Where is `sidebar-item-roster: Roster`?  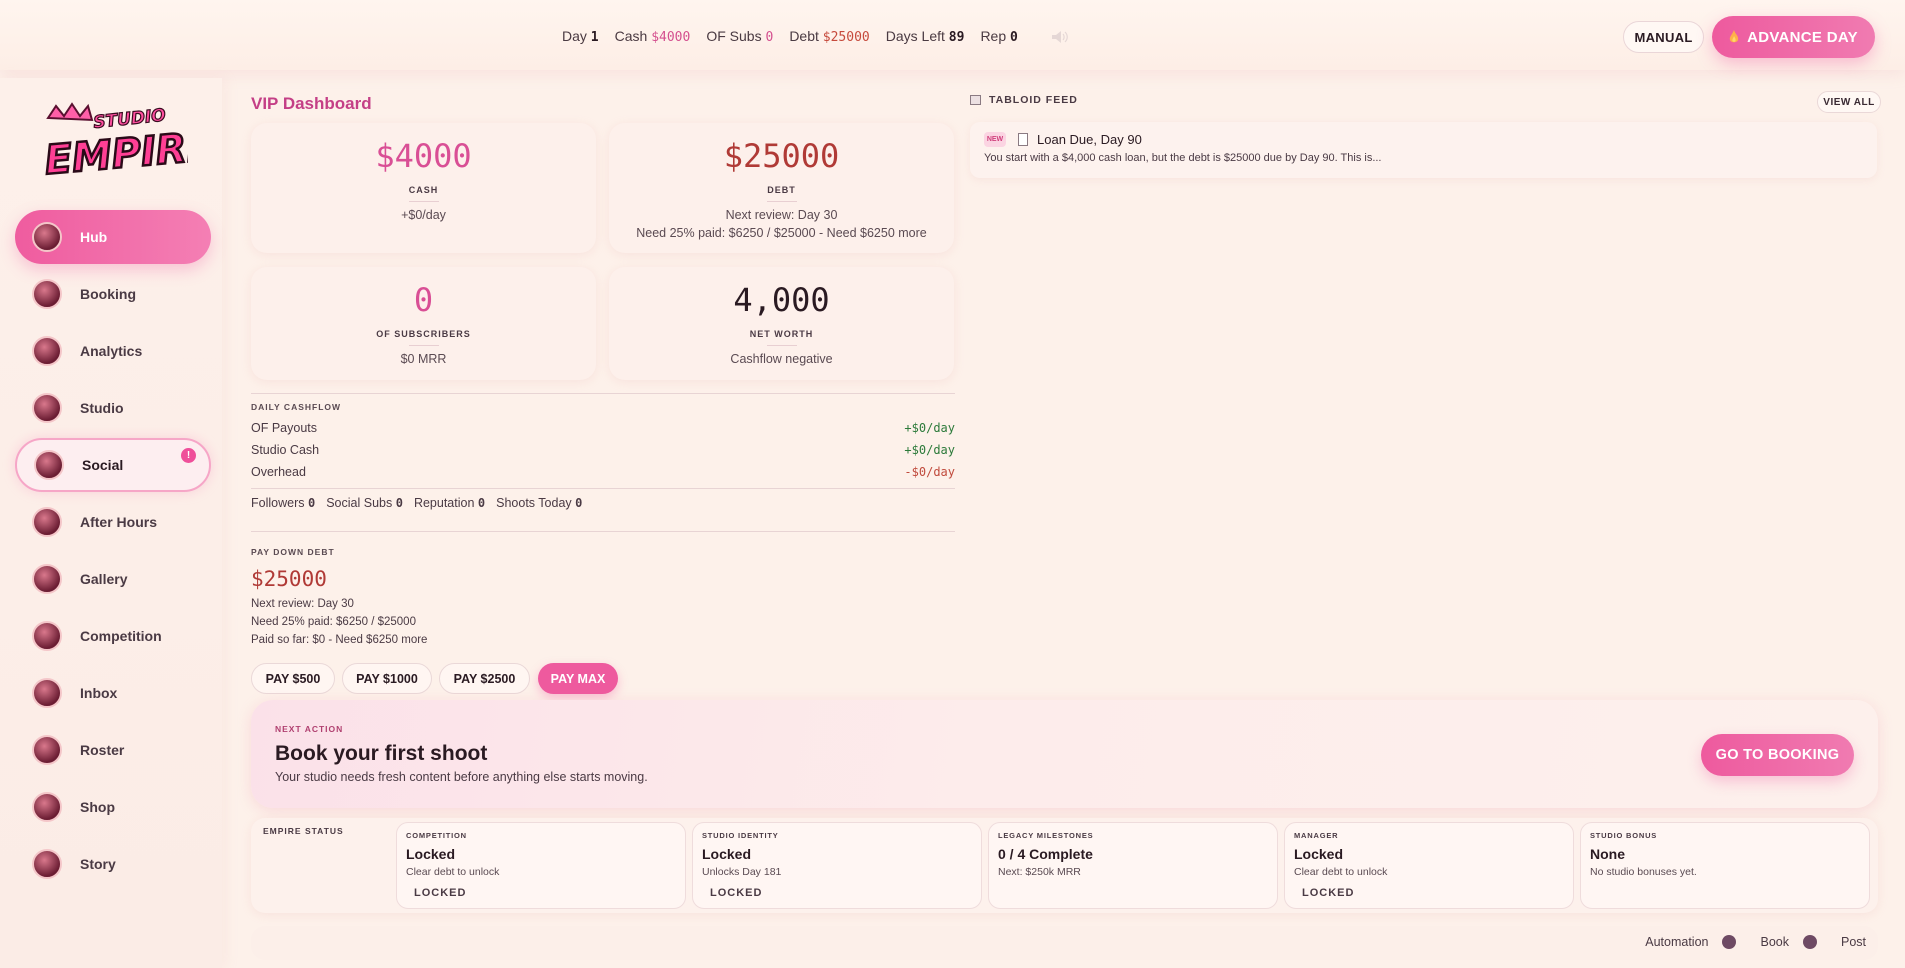 sidebar-item-roster: Roster is located at coordinates (113, 750).